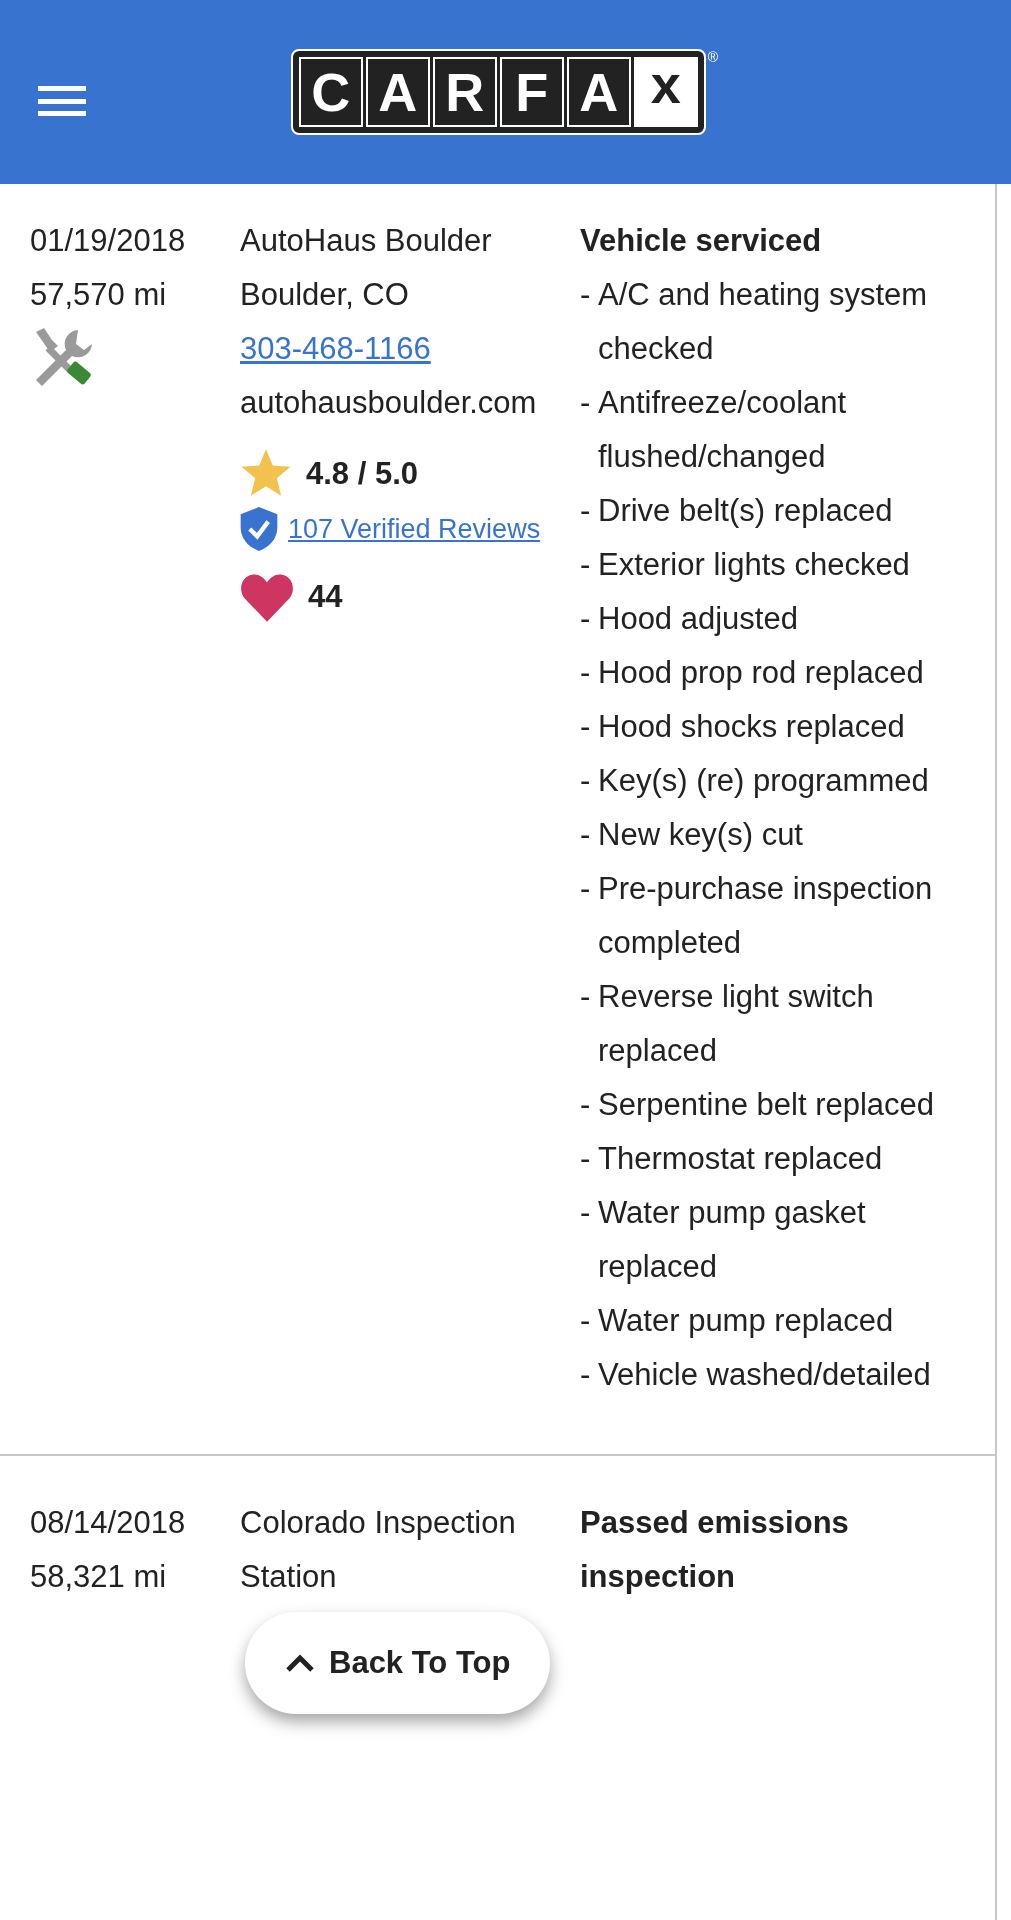 The image size is (1011, 1920). What do you see at coordinates (389, 403) in the screenshot?
I see `website-text: autohausboulder.com` at bounding box center [389, 403].